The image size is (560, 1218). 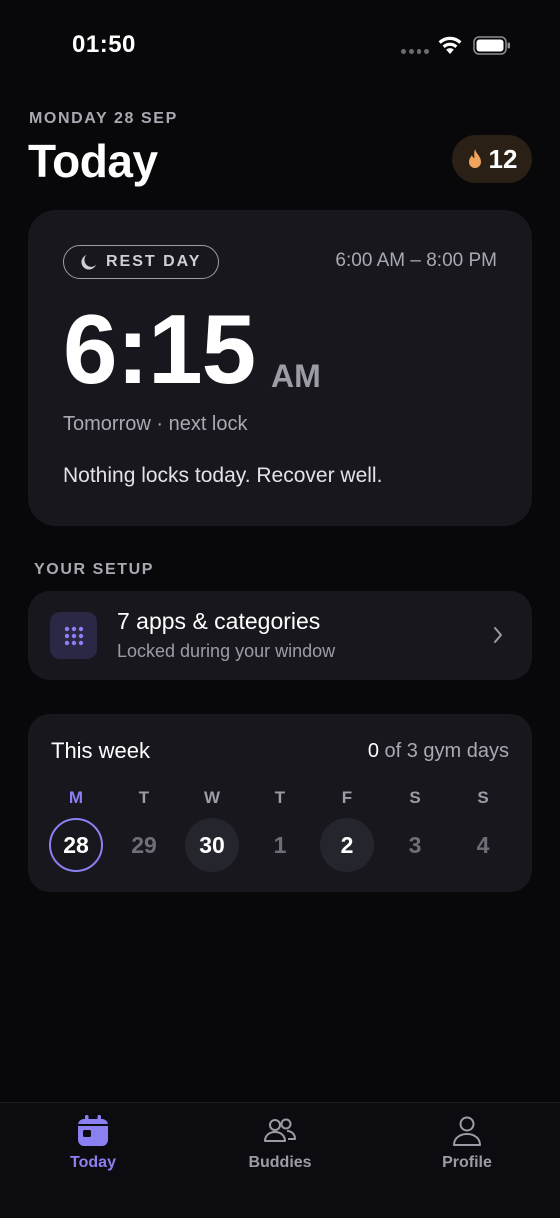 I want to click on date-label: MONDAY 28 SEP, so click(x=103, y=118).